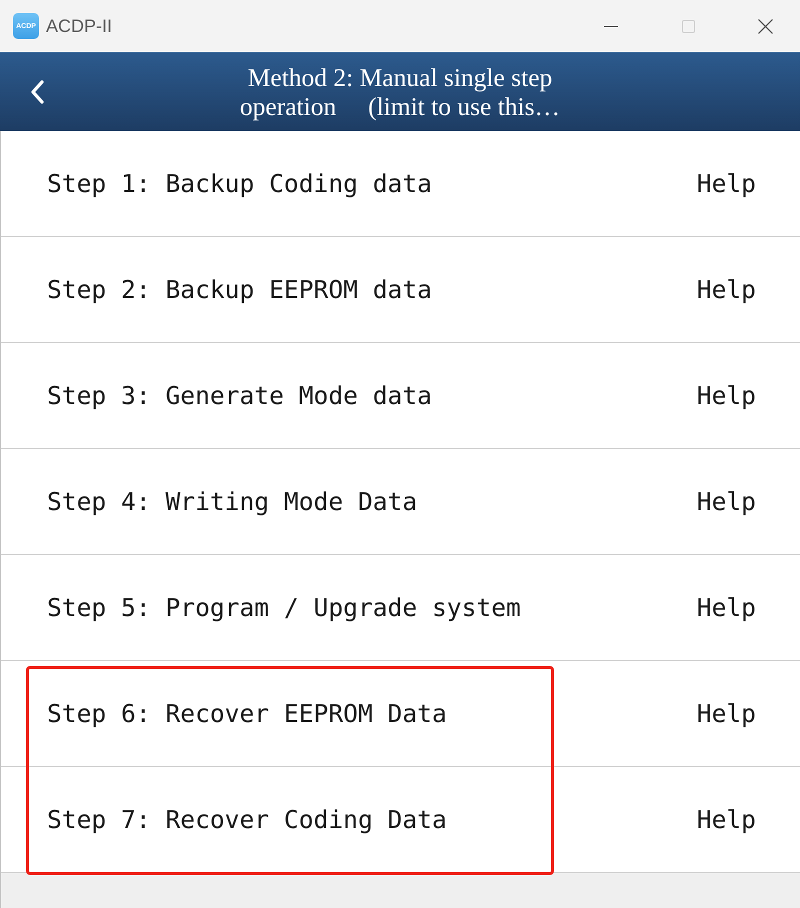 The height and width of the screenshot is (908, 800). I want to click on maximize-icon, so click(688, 26).